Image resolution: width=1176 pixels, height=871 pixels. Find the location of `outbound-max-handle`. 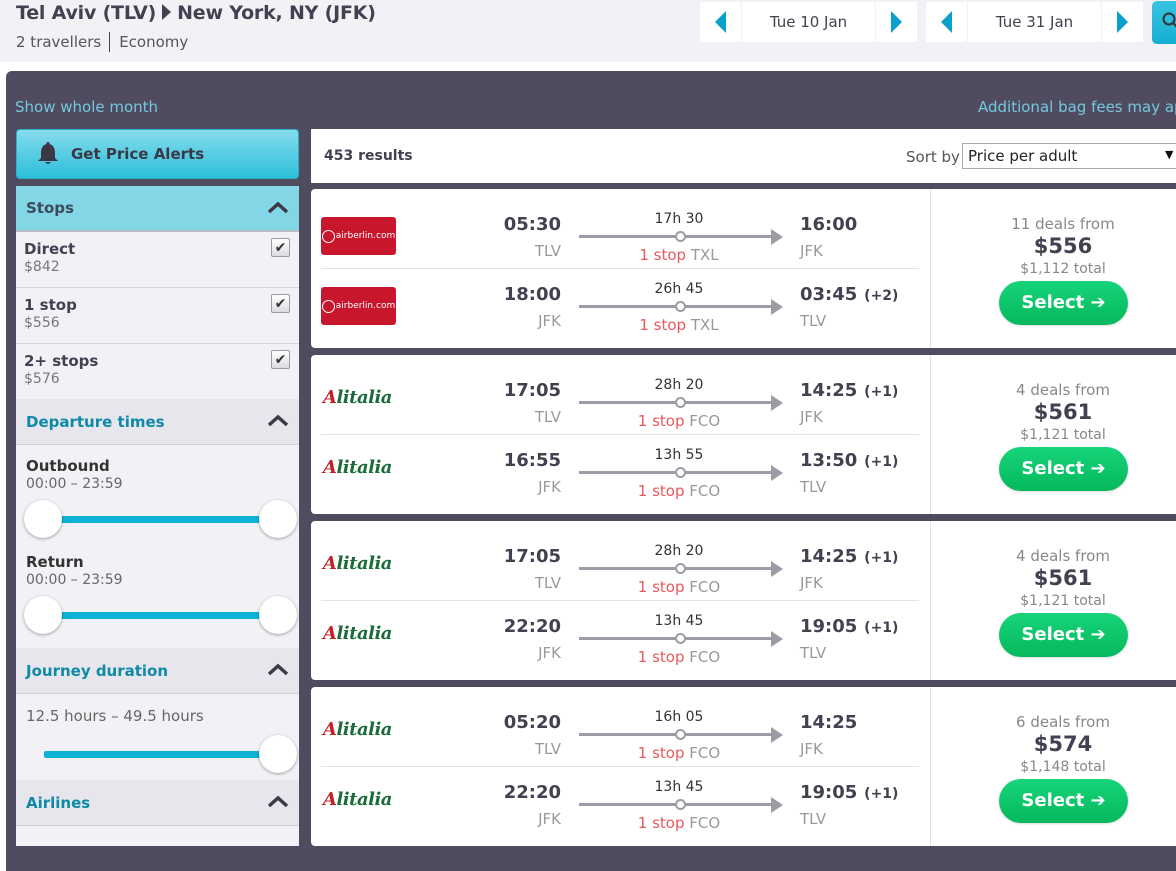

outbound-max-handle is located at coordinates (278, 519).